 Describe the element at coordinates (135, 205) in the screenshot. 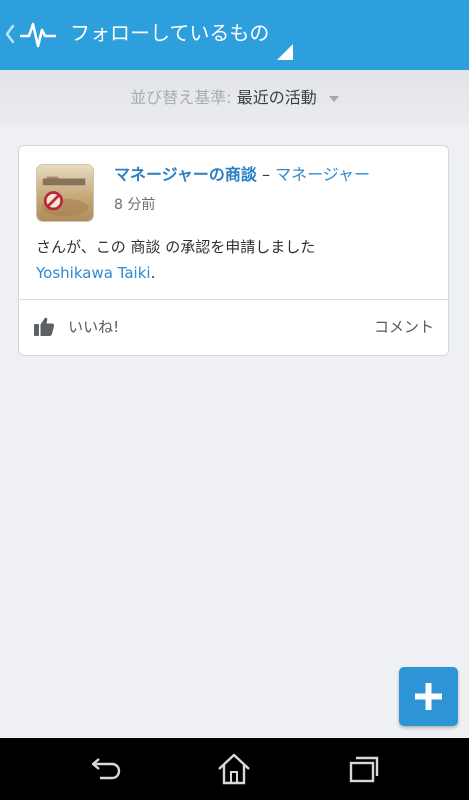

I see `post-timestamp: 8 分前` at that location.